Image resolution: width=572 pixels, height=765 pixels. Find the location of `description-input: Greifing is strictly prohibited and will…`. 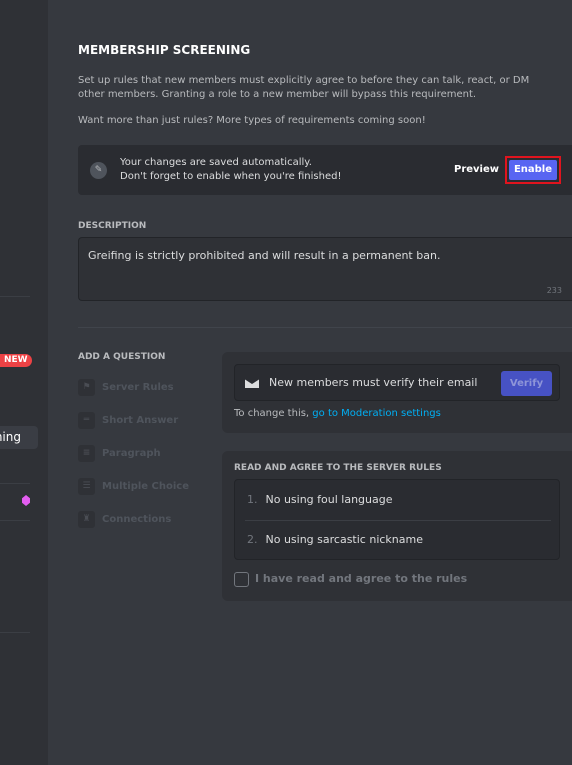

description-input: Greifing is strictly prohibited and will… is located at coordinates (325, 269).